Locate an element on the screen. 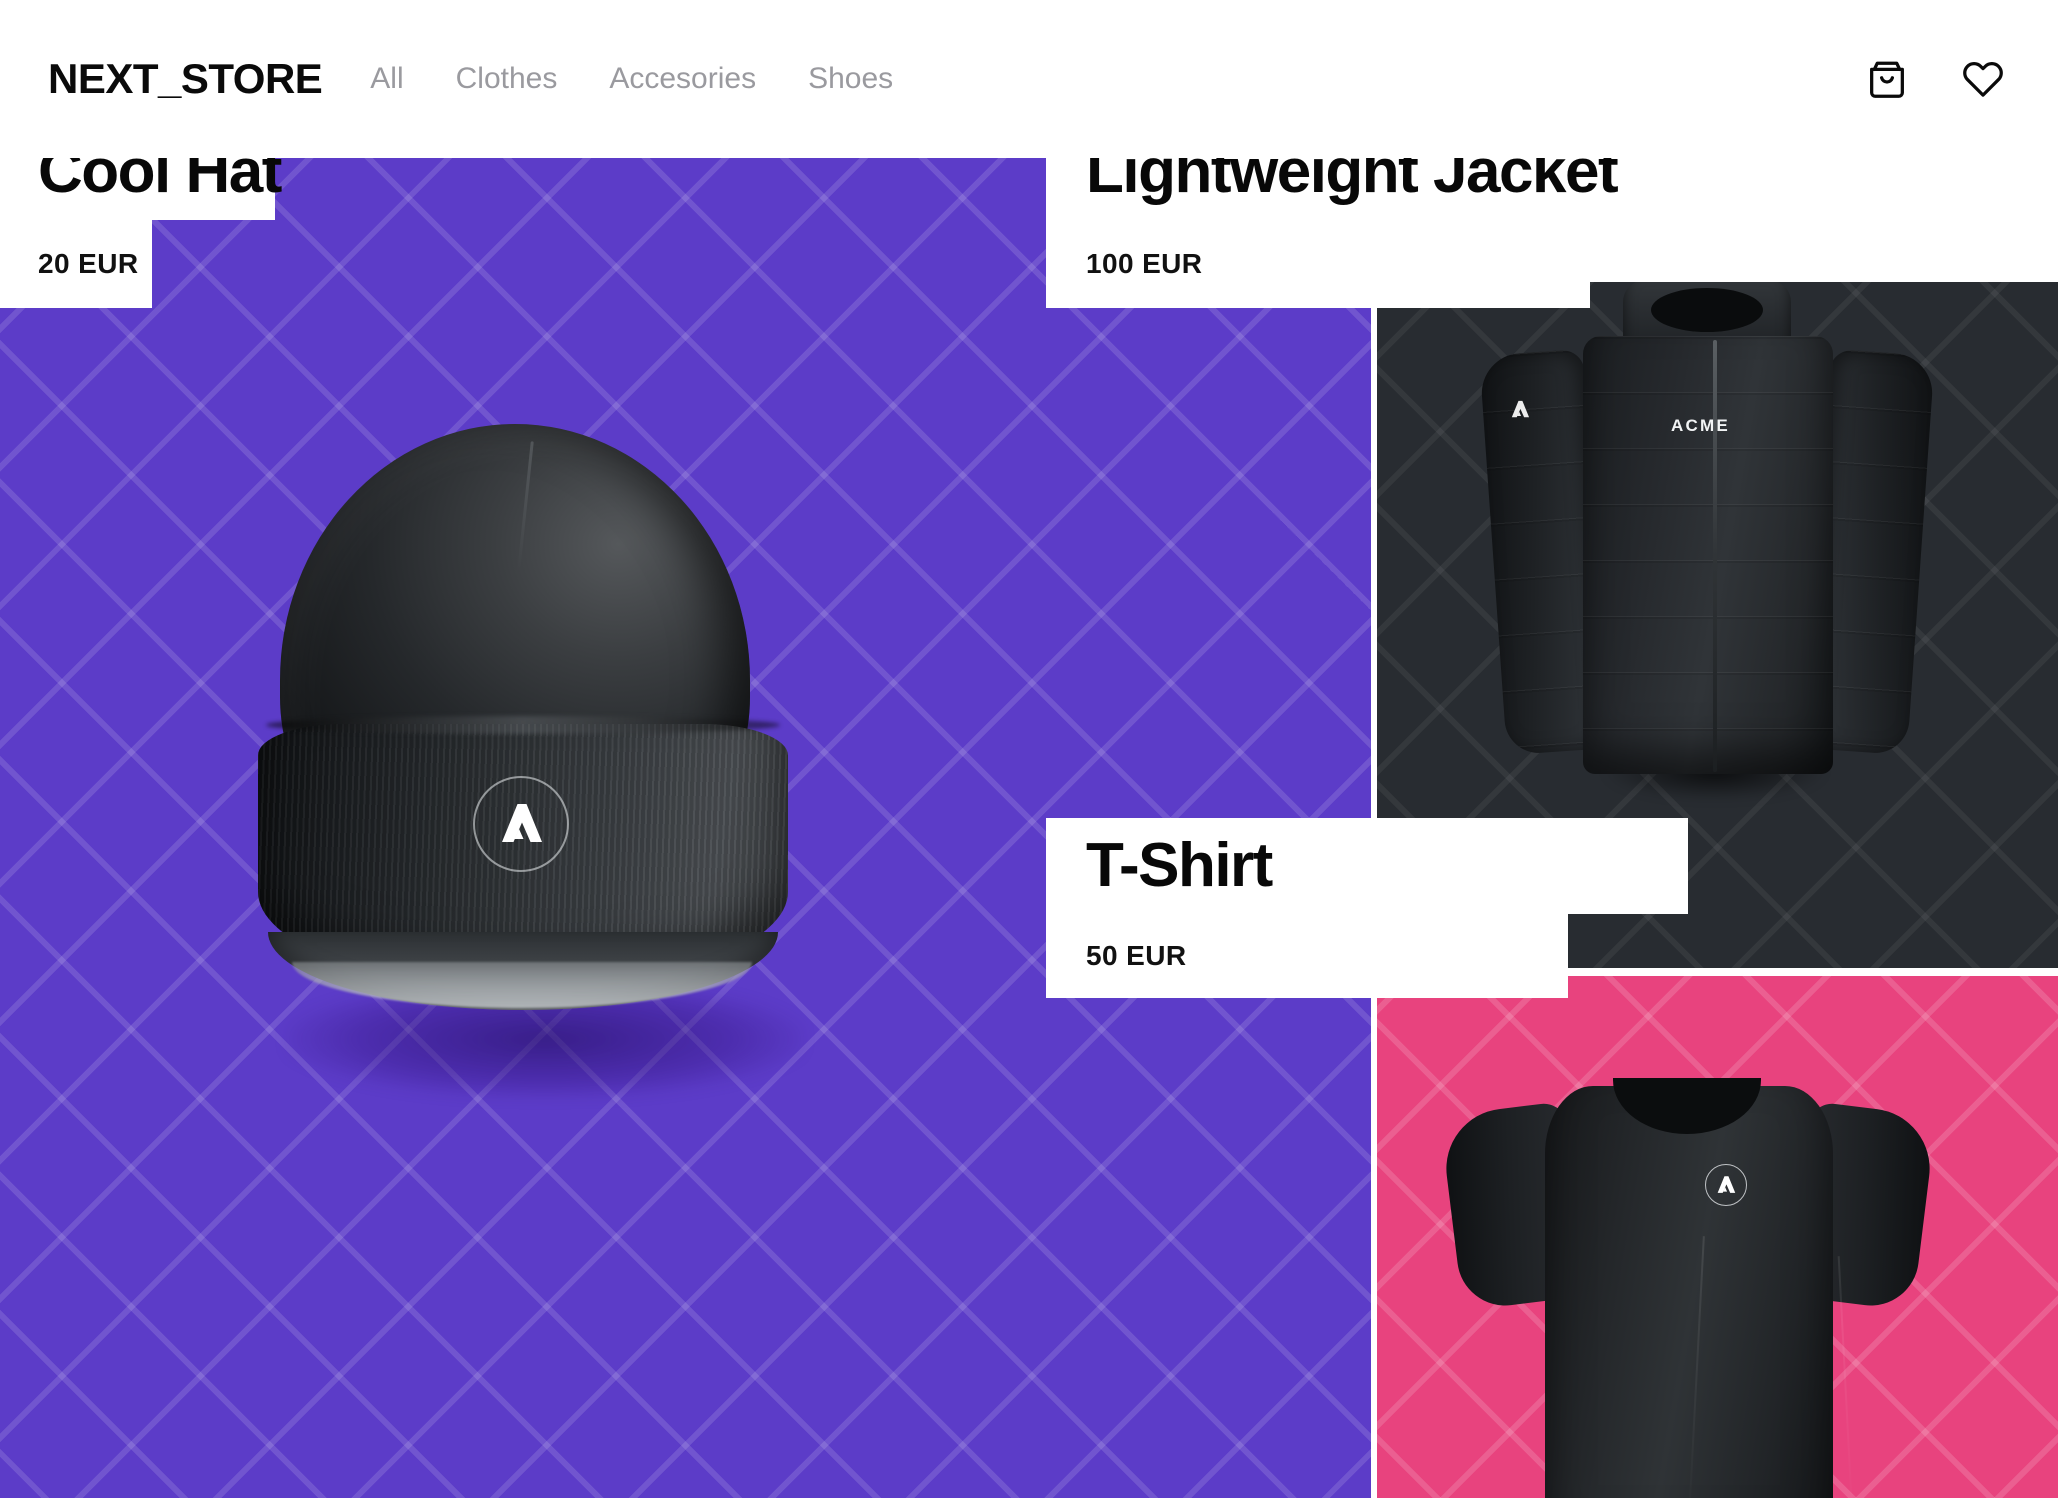  t-shirt-image is located at coordinates (1687, 1288).